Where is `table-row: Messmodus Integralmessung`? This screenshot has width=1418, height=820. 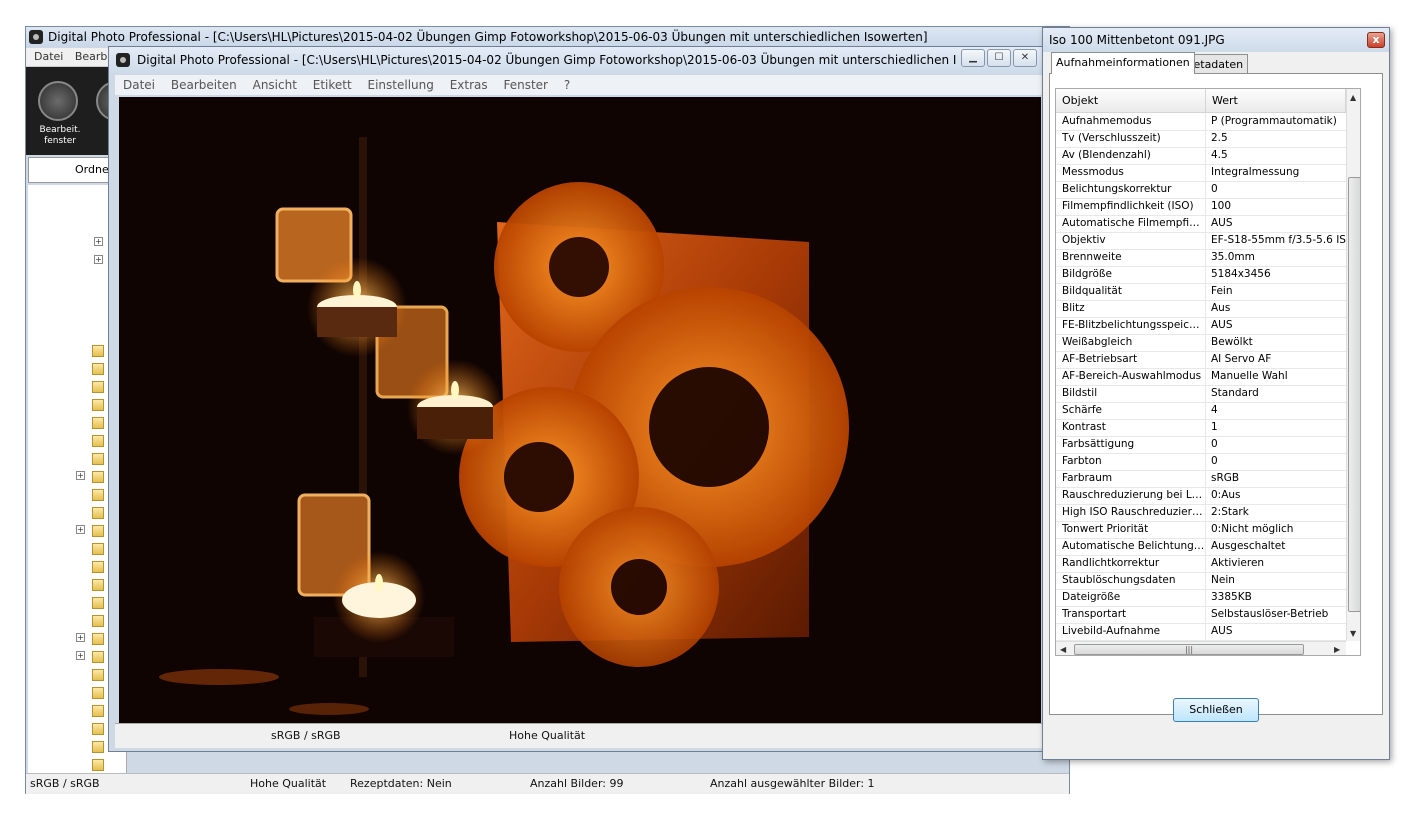
table-row: Messmodus Integralmessung is located at coordinates (1201, 173).